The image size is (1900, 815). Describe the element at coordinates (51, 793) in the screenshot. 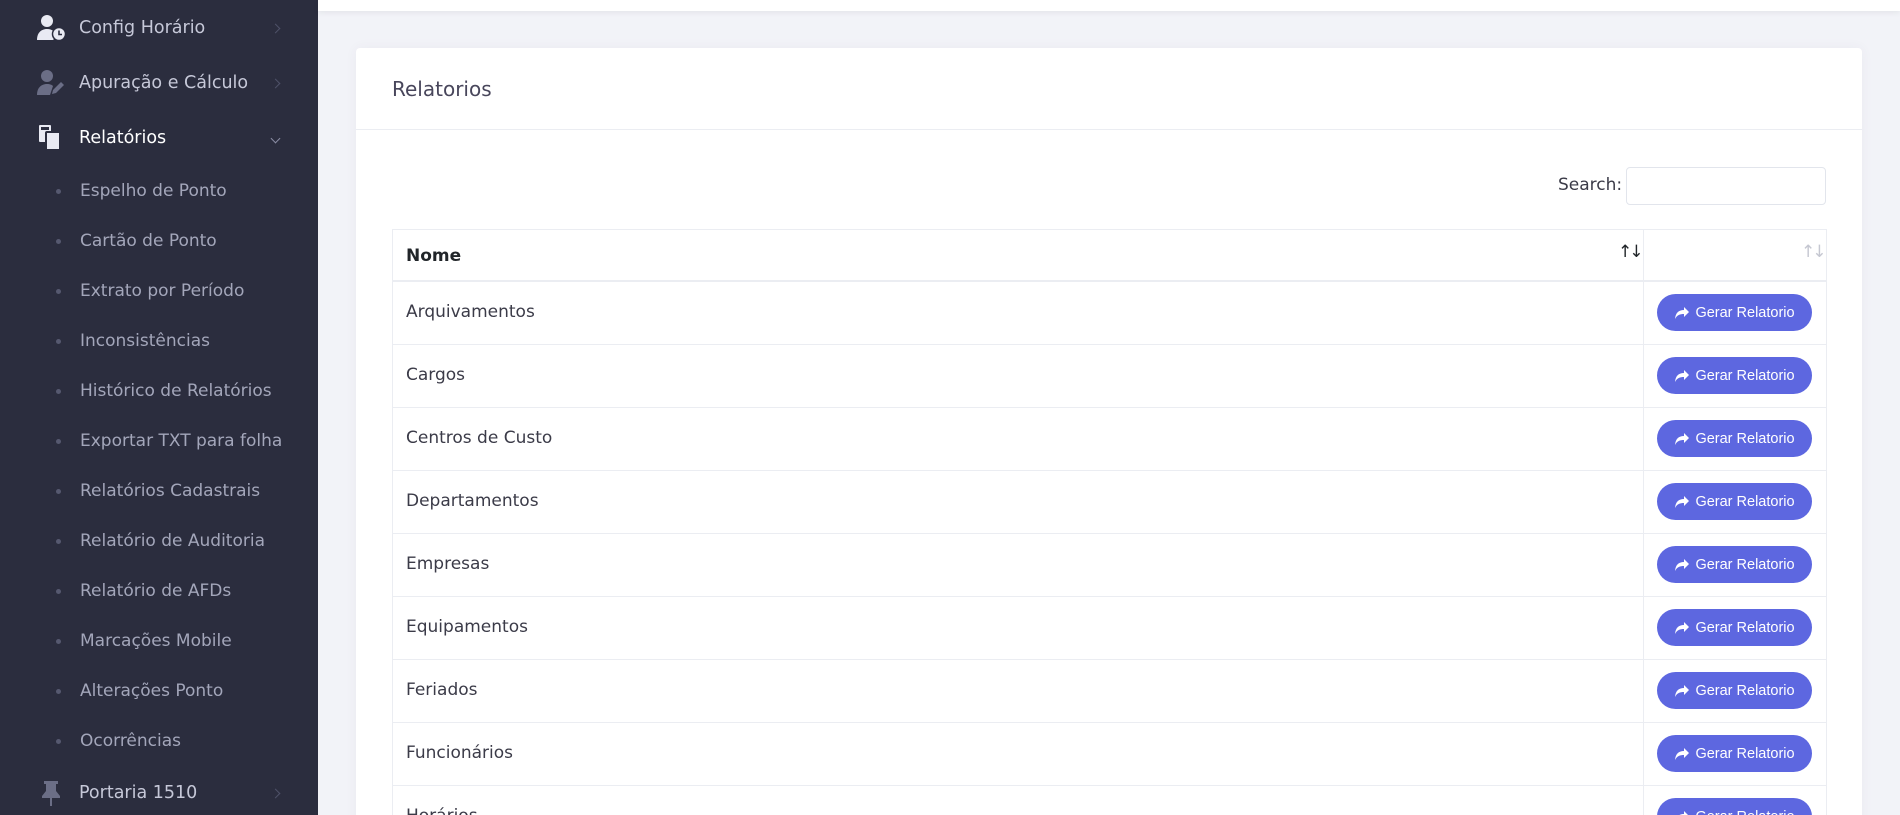

I see `thumbtack-icon` at that location.